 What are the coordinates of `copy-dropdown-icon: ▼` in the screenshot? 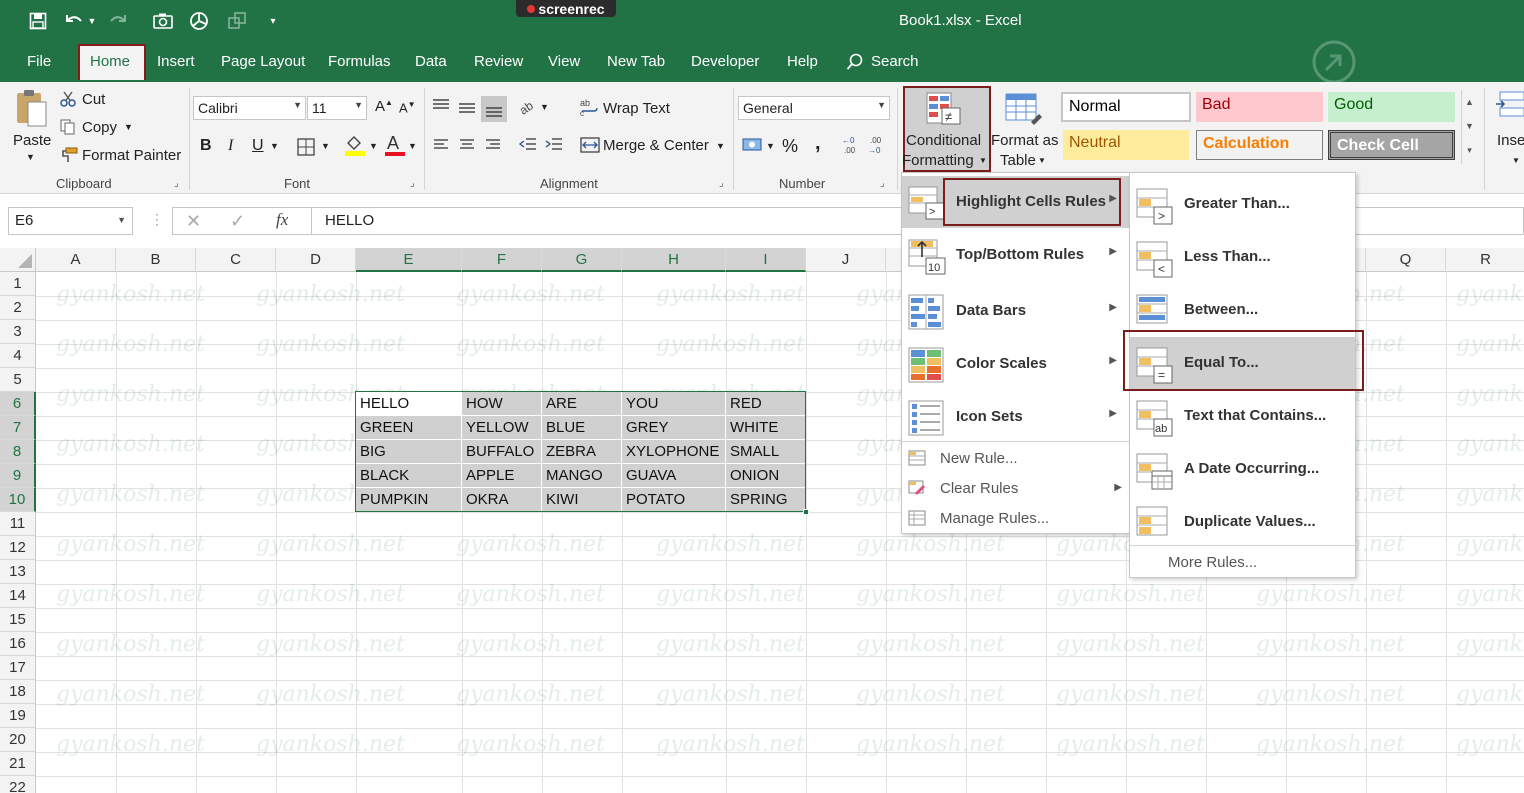 It's located at (128, 127).